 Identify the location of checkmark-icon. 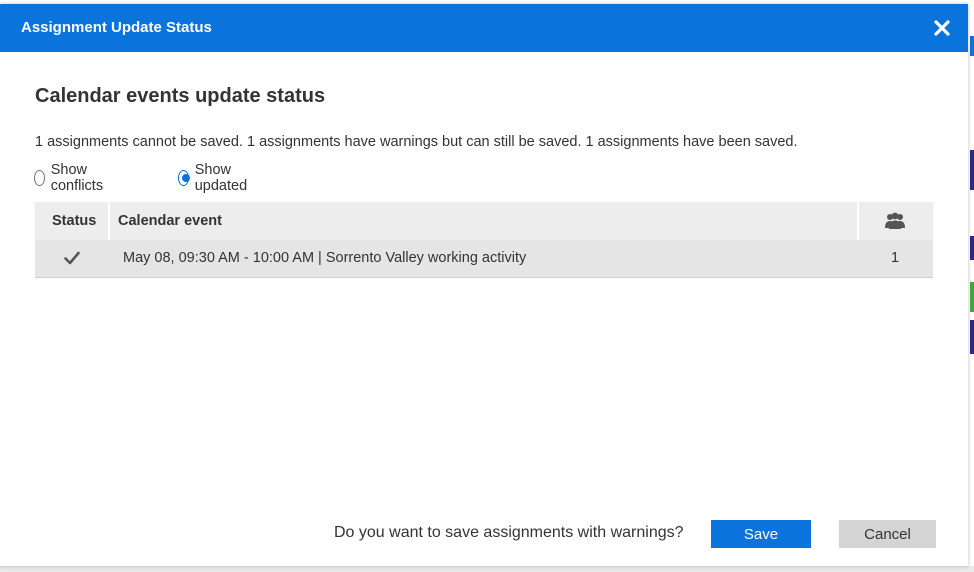
(72, 258).